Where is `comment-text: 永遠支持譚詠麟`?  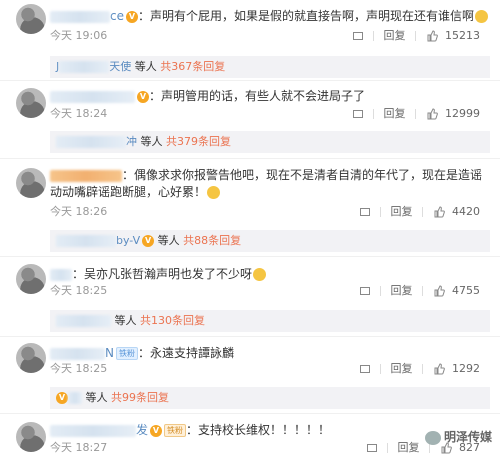 comment-text: 永遠支持譚詠麟 is located at coordinates (192, 353).